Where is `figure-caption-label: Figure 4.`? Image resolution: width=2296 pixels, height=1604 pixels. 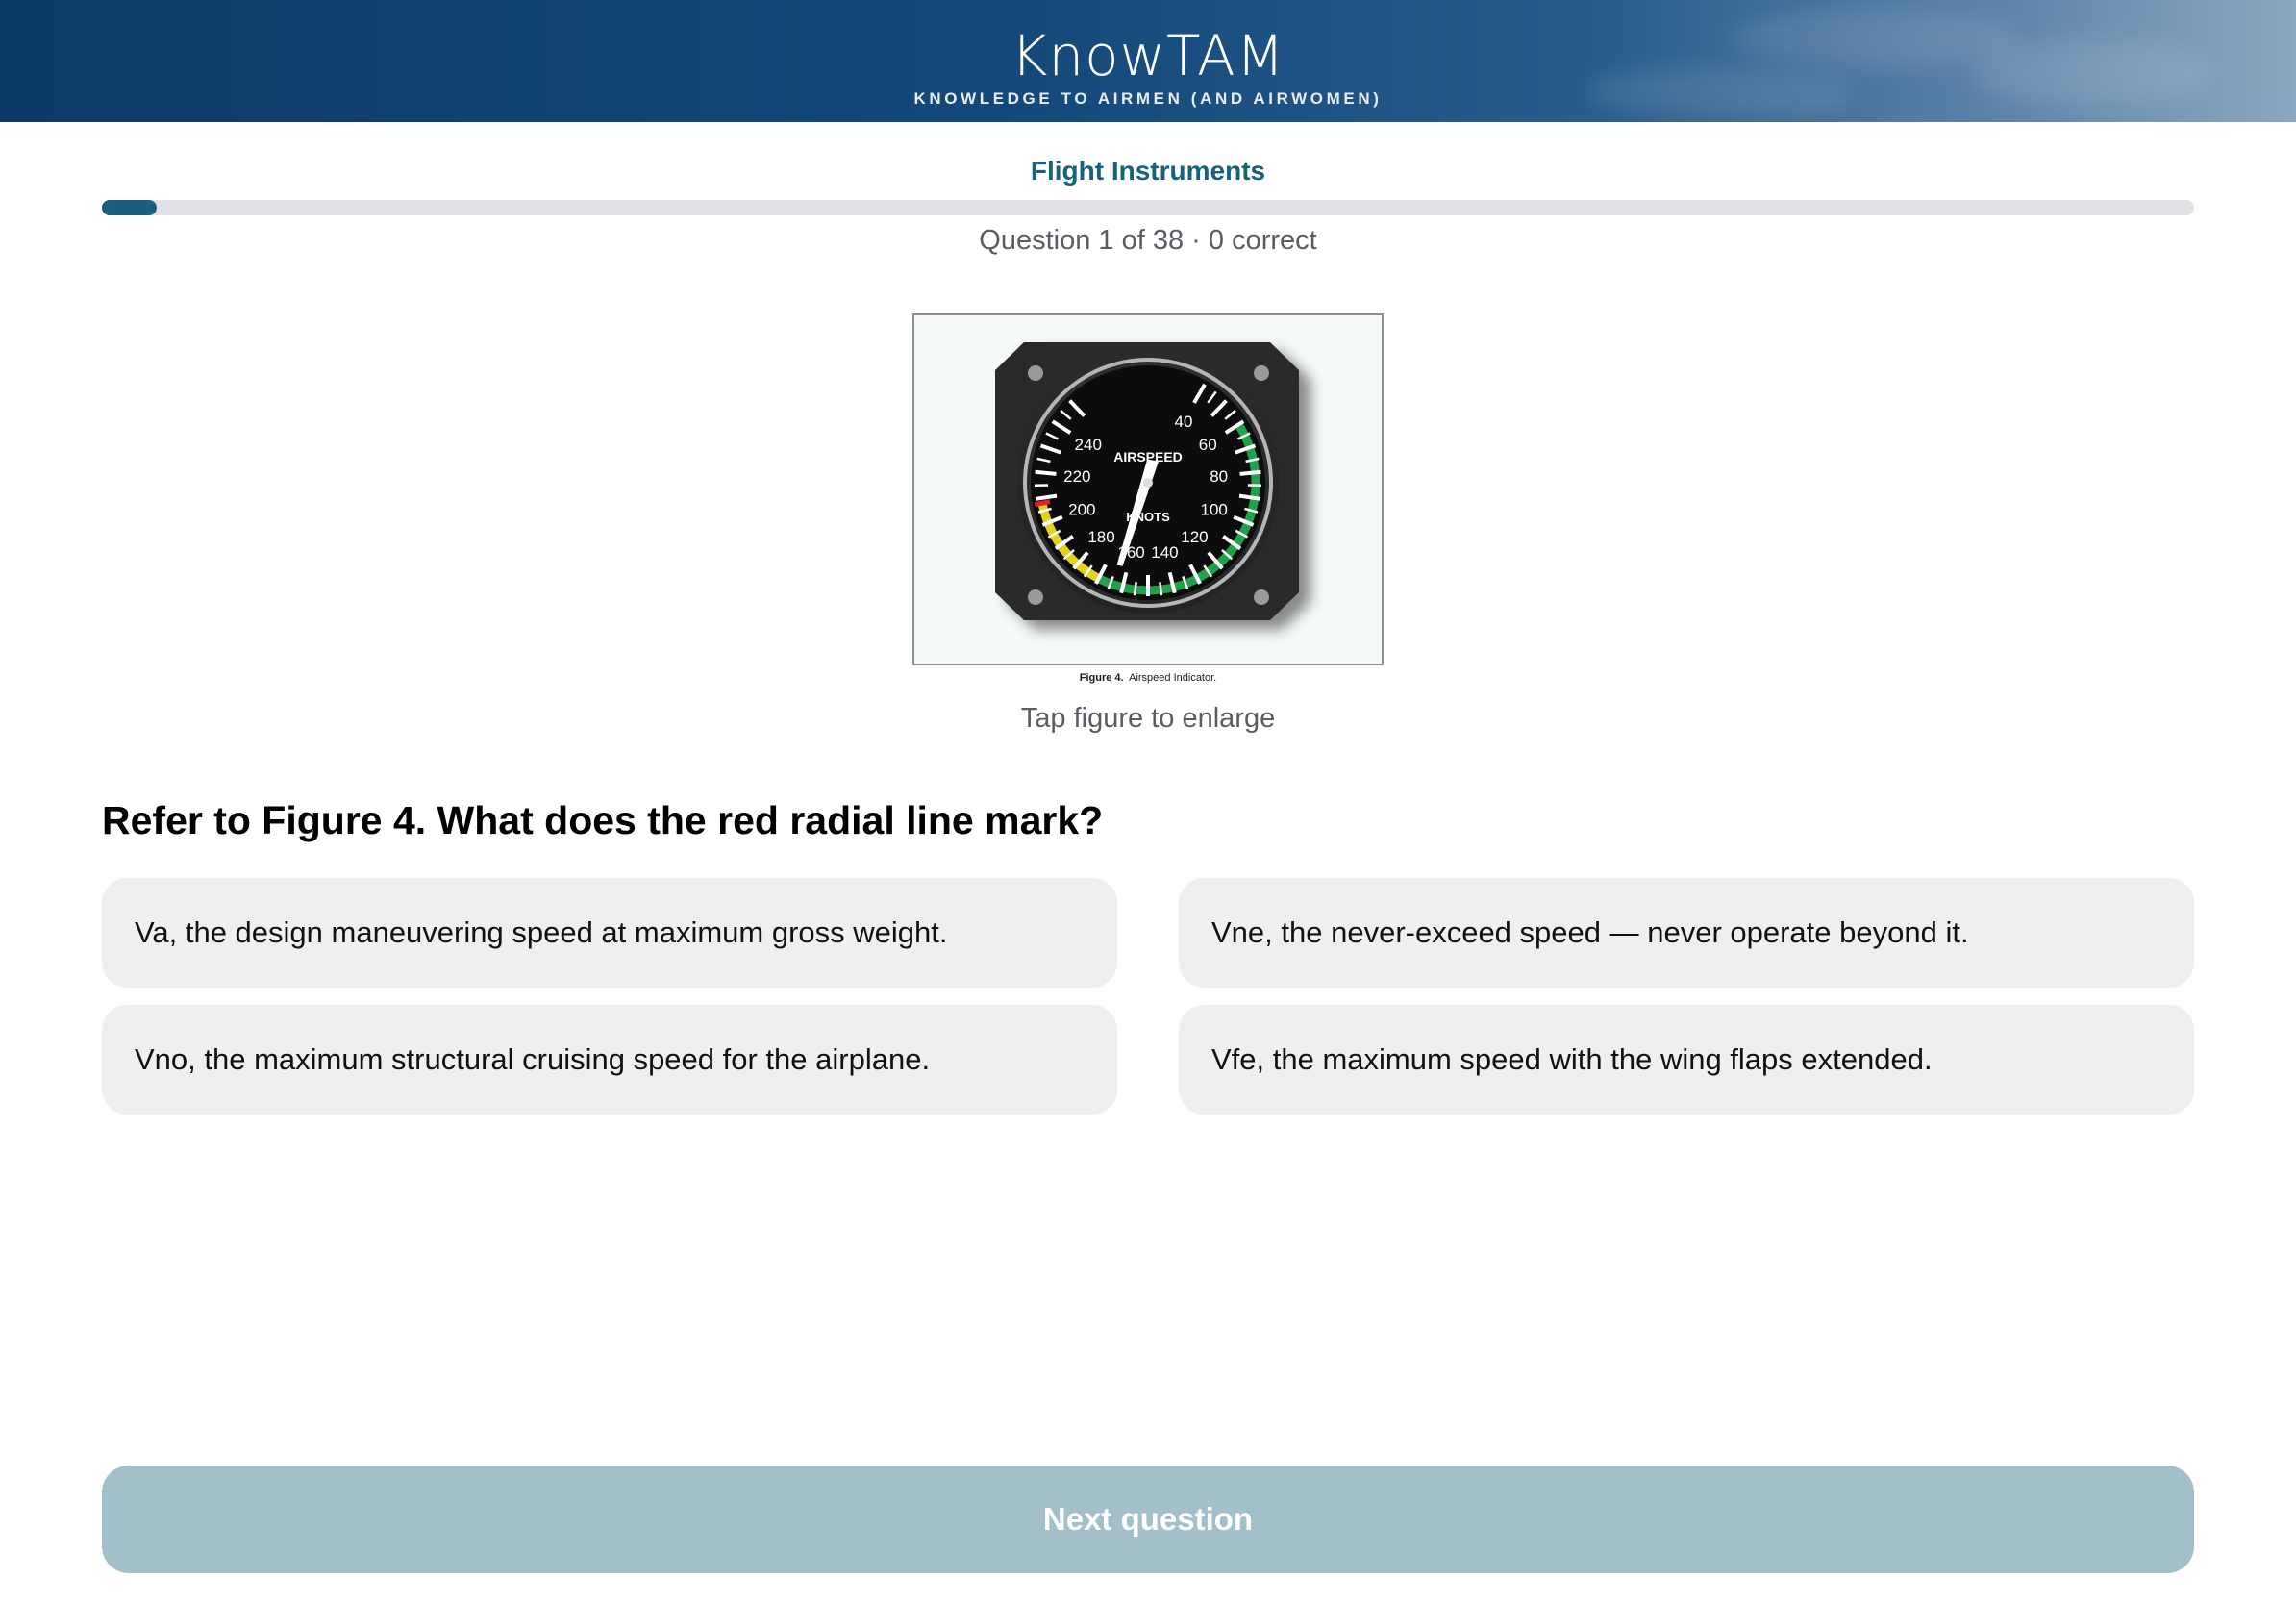 figure-caption-label: Figure 4. is located at coordinates (1101, 678).